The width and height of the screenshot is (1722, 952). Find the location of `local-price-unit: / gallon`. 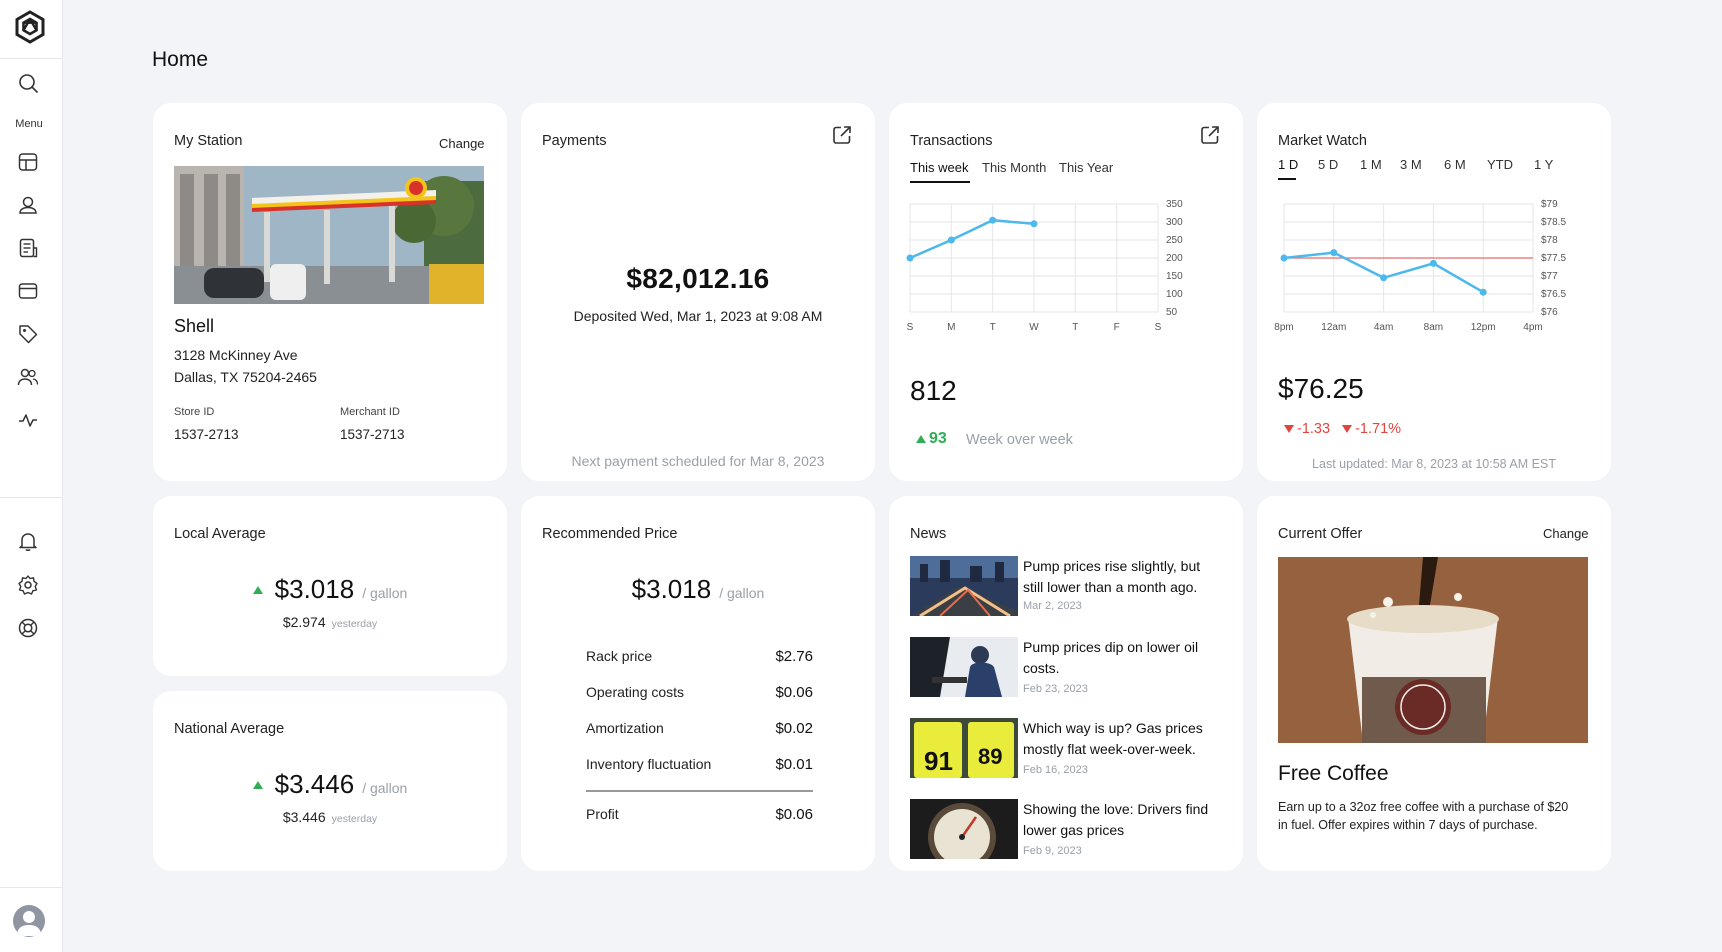

local-price-unit: / gallon is located at coordinates (385, 593).